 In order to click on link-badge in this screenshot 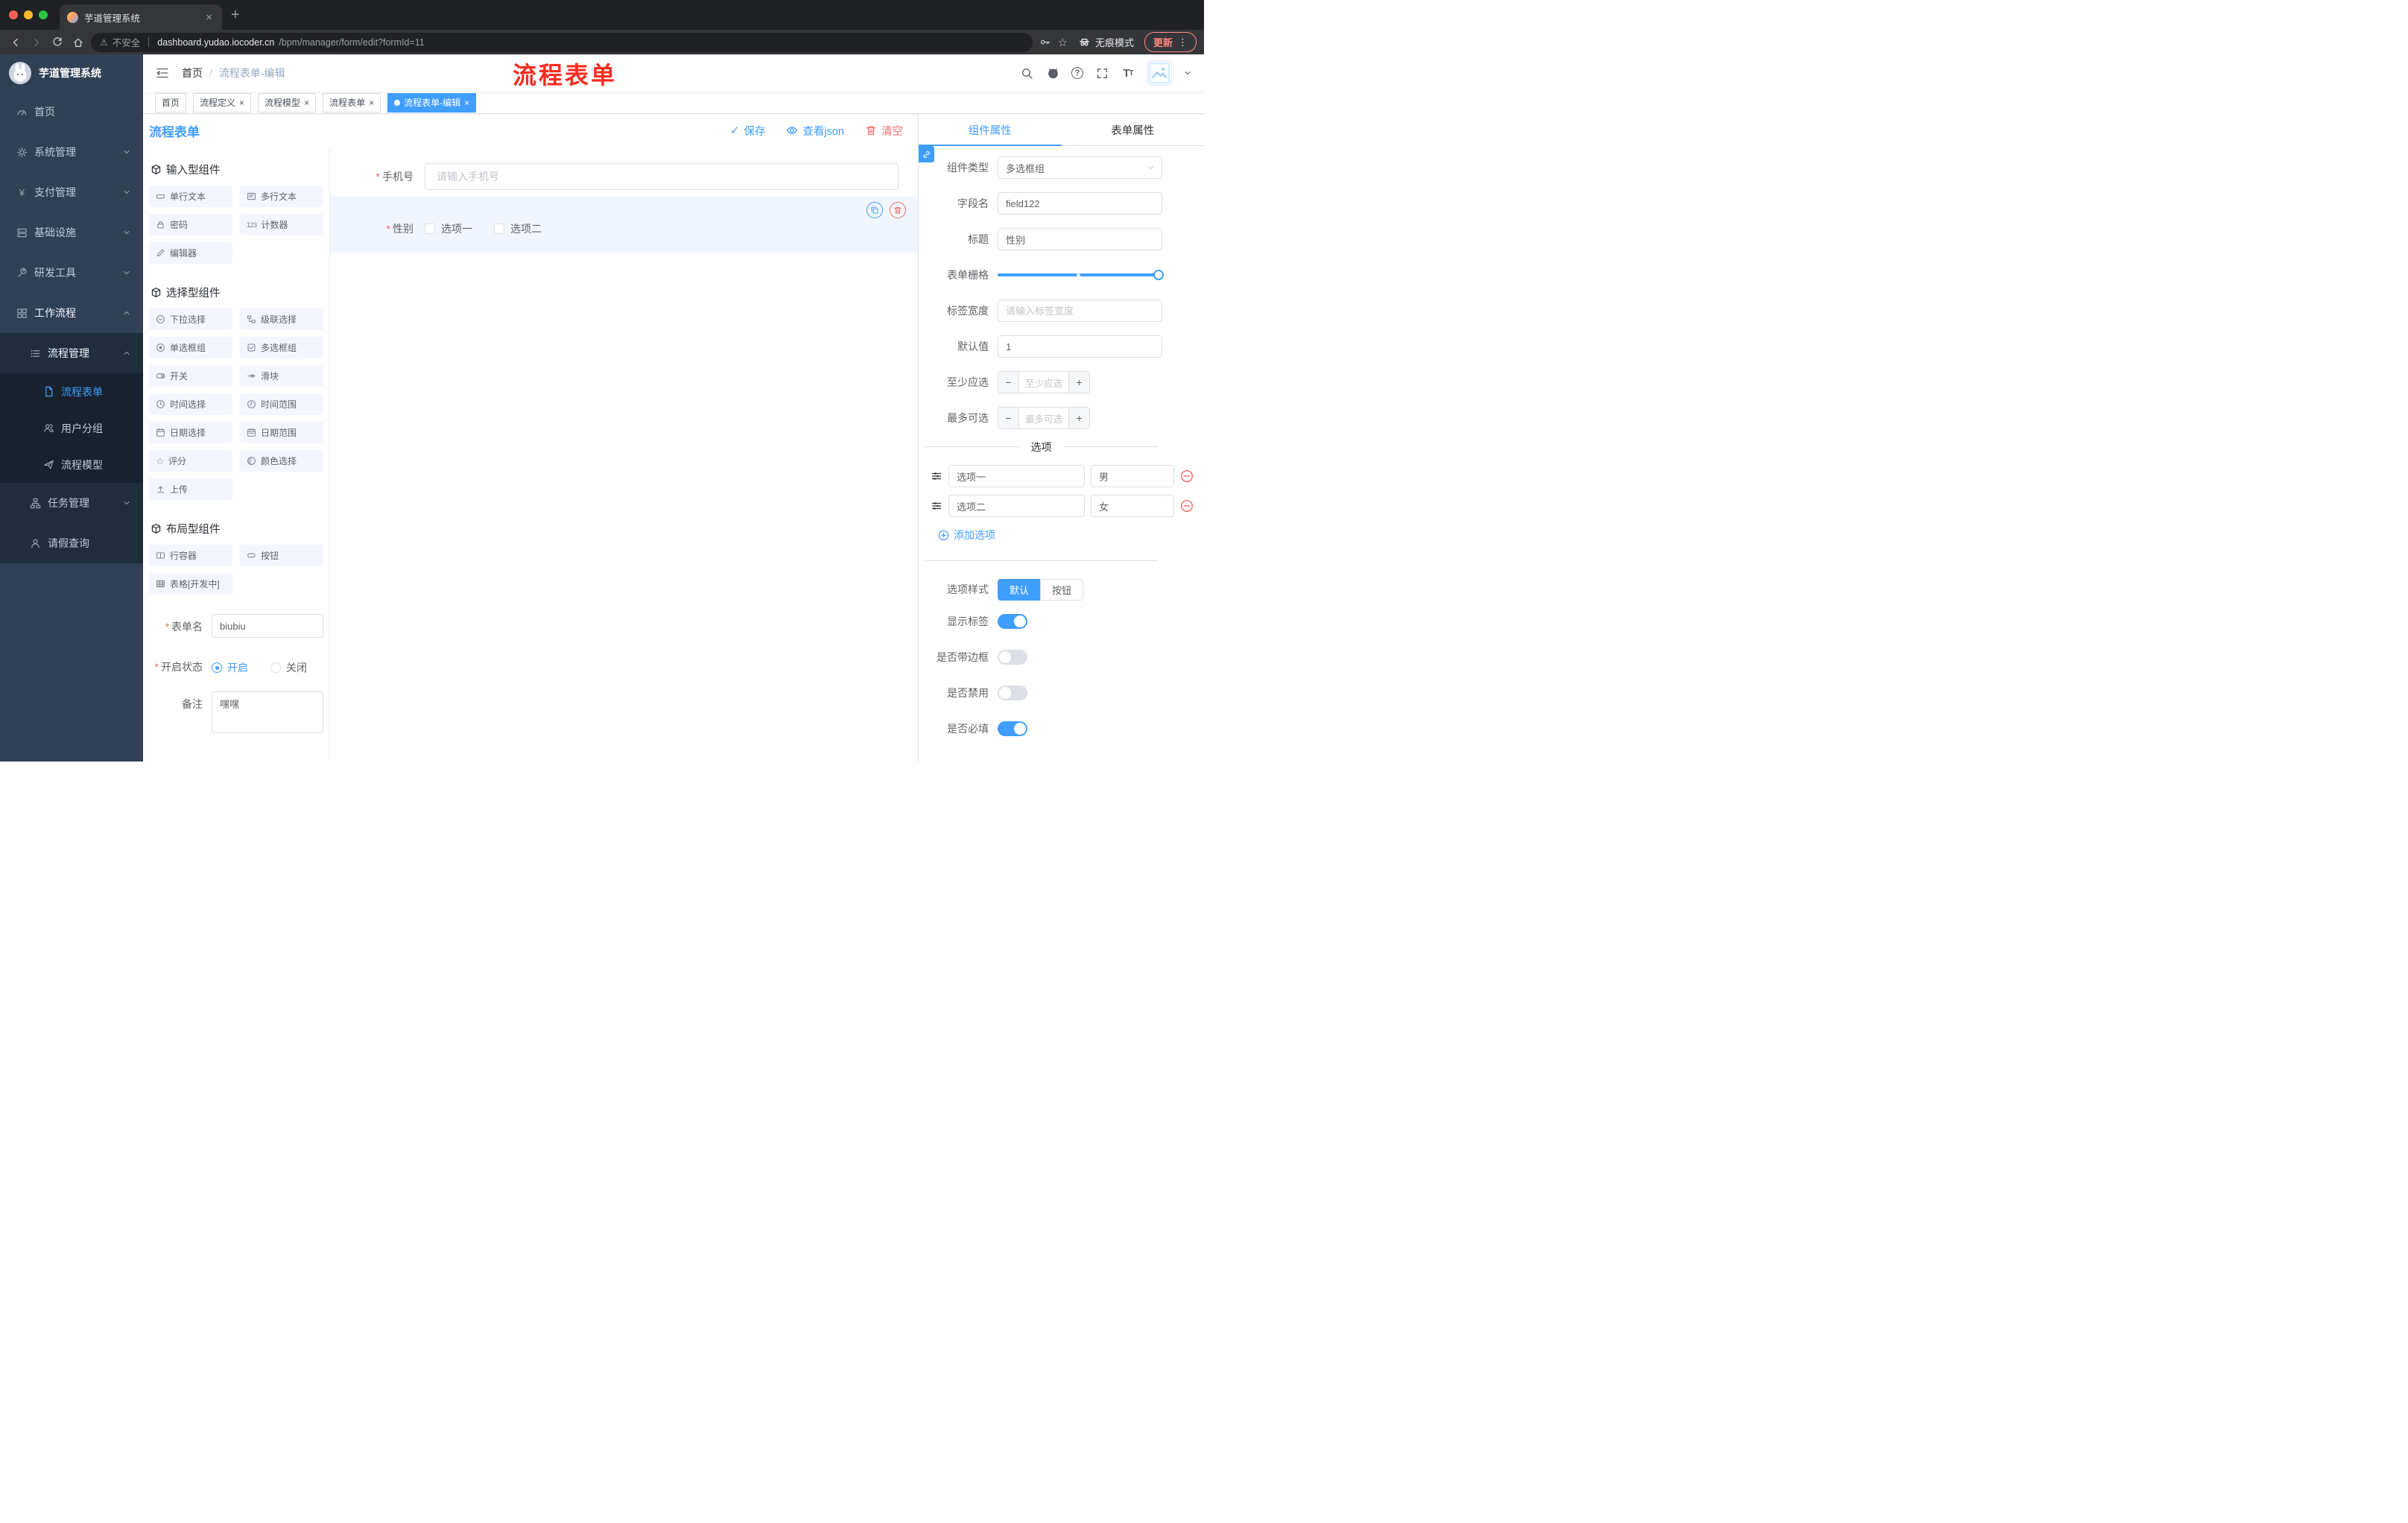, I will do `click(926, 154)`.